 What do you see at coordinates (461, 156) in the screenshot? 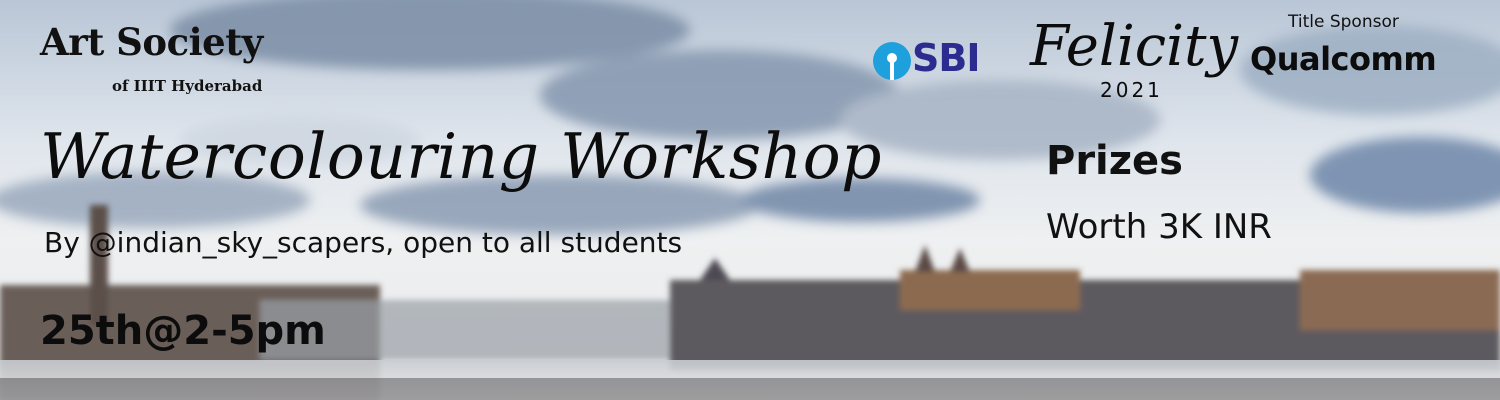
I see `event-title: Watercolouring Workshop` at bounding box center [461, 156].